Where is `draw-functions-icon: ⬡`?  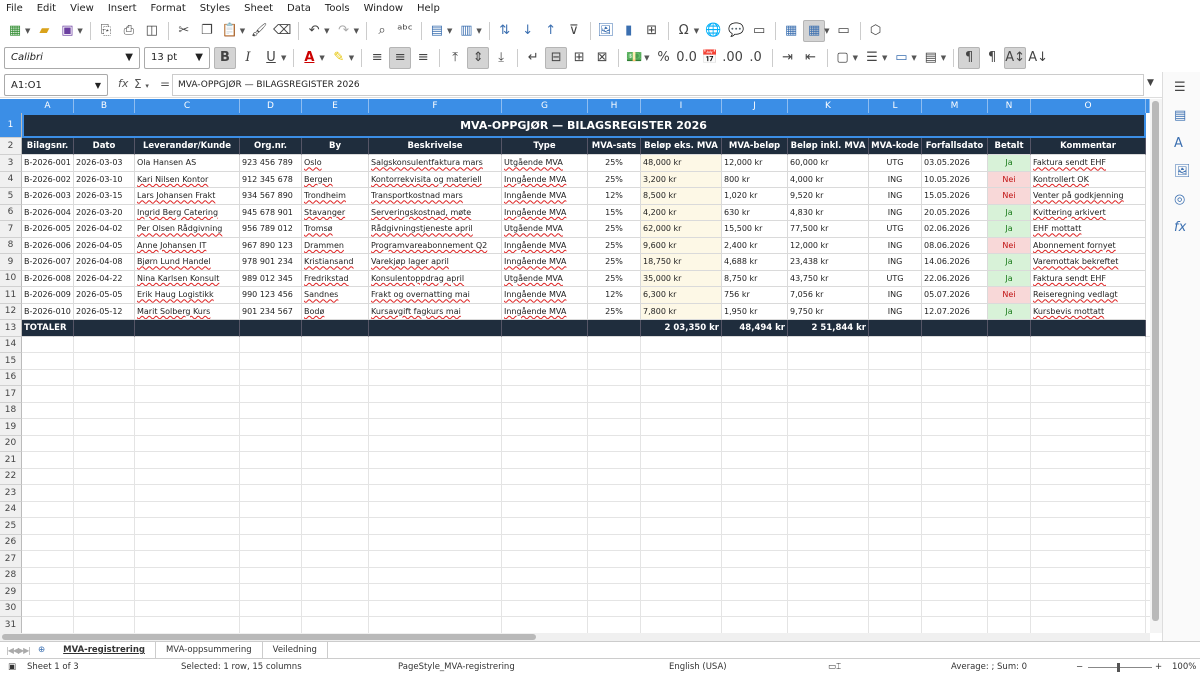 draw-functions-icon: ⬡ is located at coordinates (876, 31).